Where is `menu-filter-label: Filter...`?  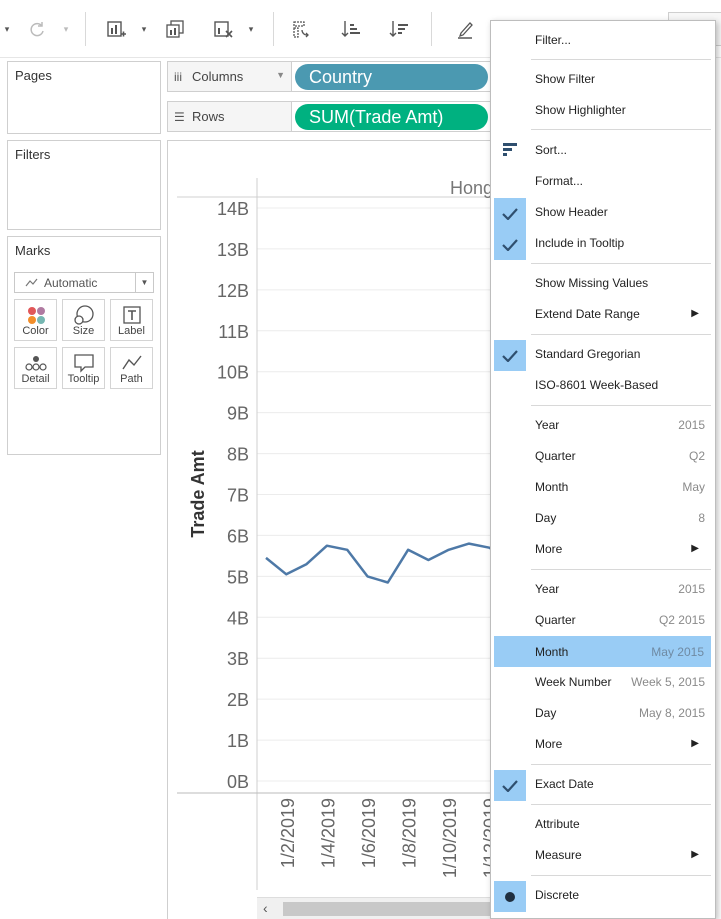
menu-filter-label: Filter... is located at coordinates (553, 40).